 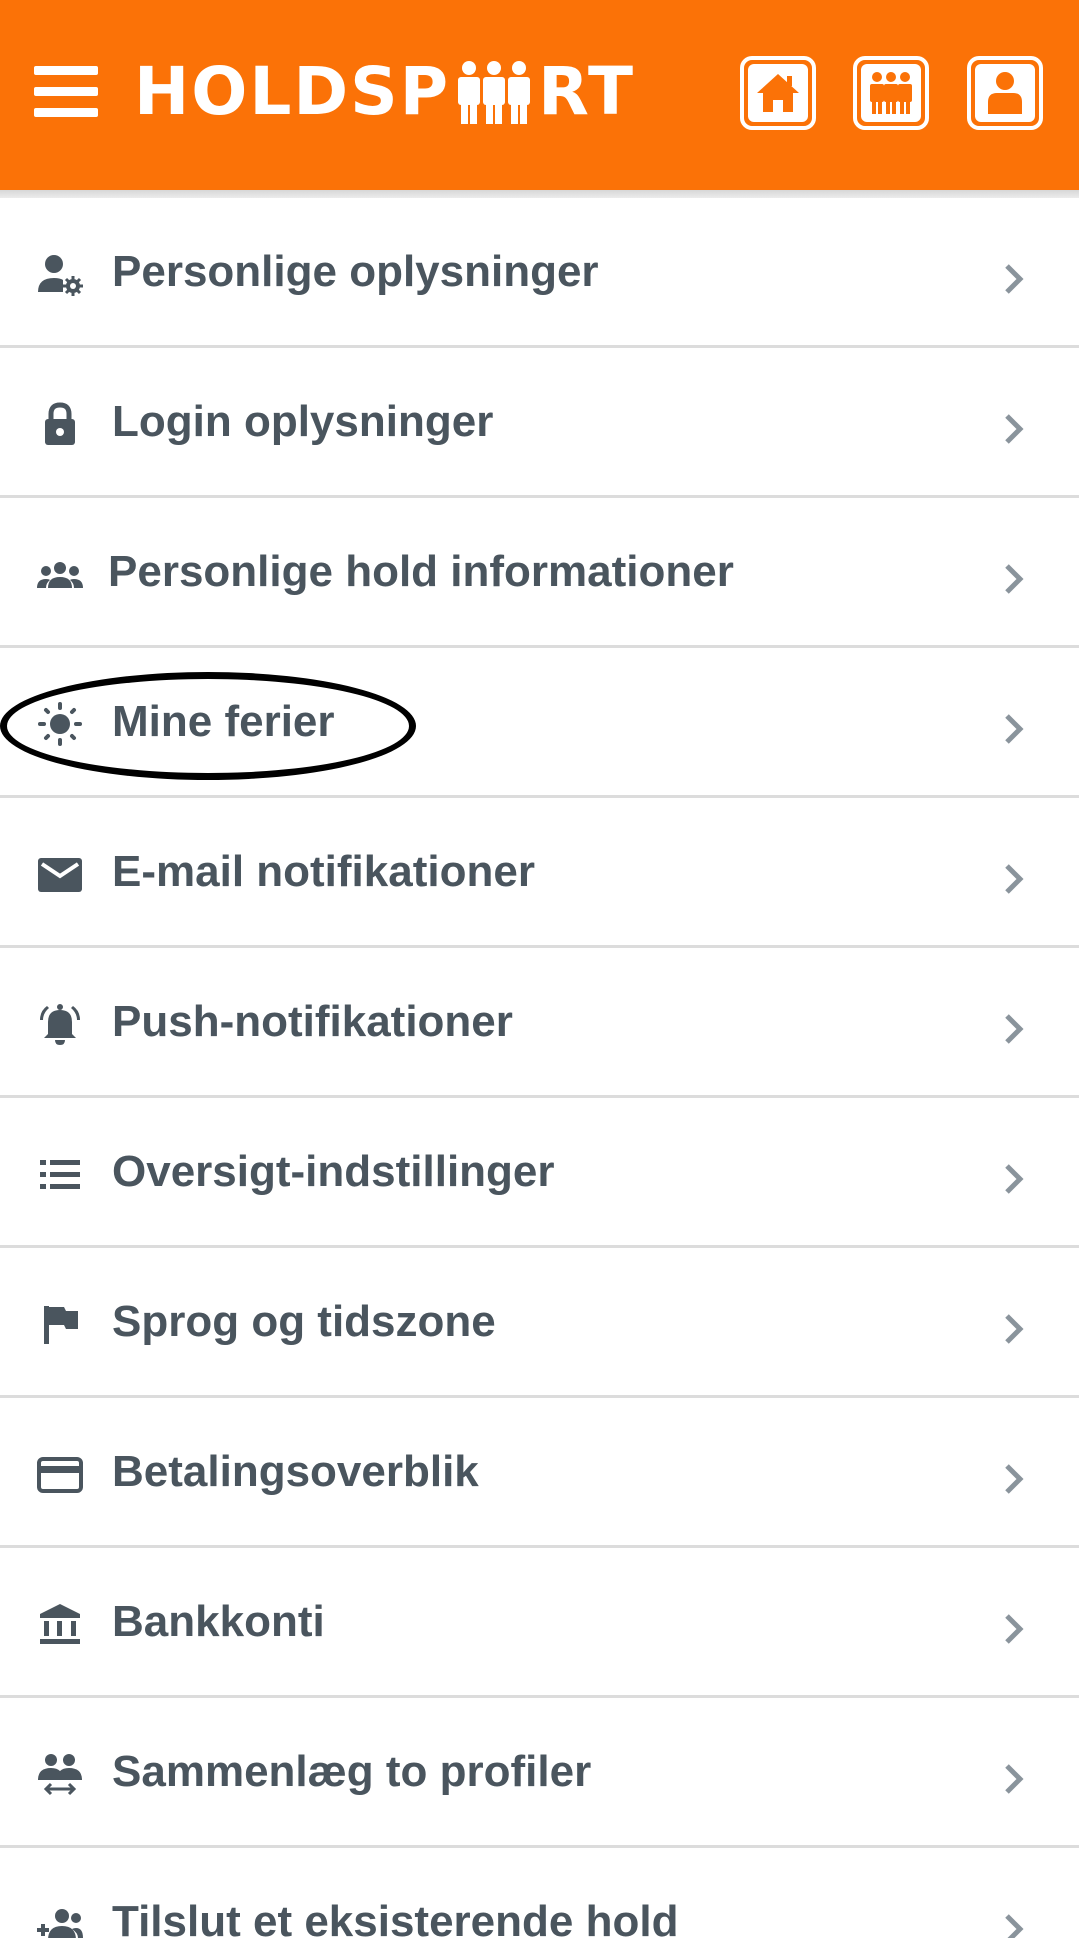 What do you see at coordinates (60, 875) in the screenshot?
I see `mail-icon` at bounding box center [60, 875].